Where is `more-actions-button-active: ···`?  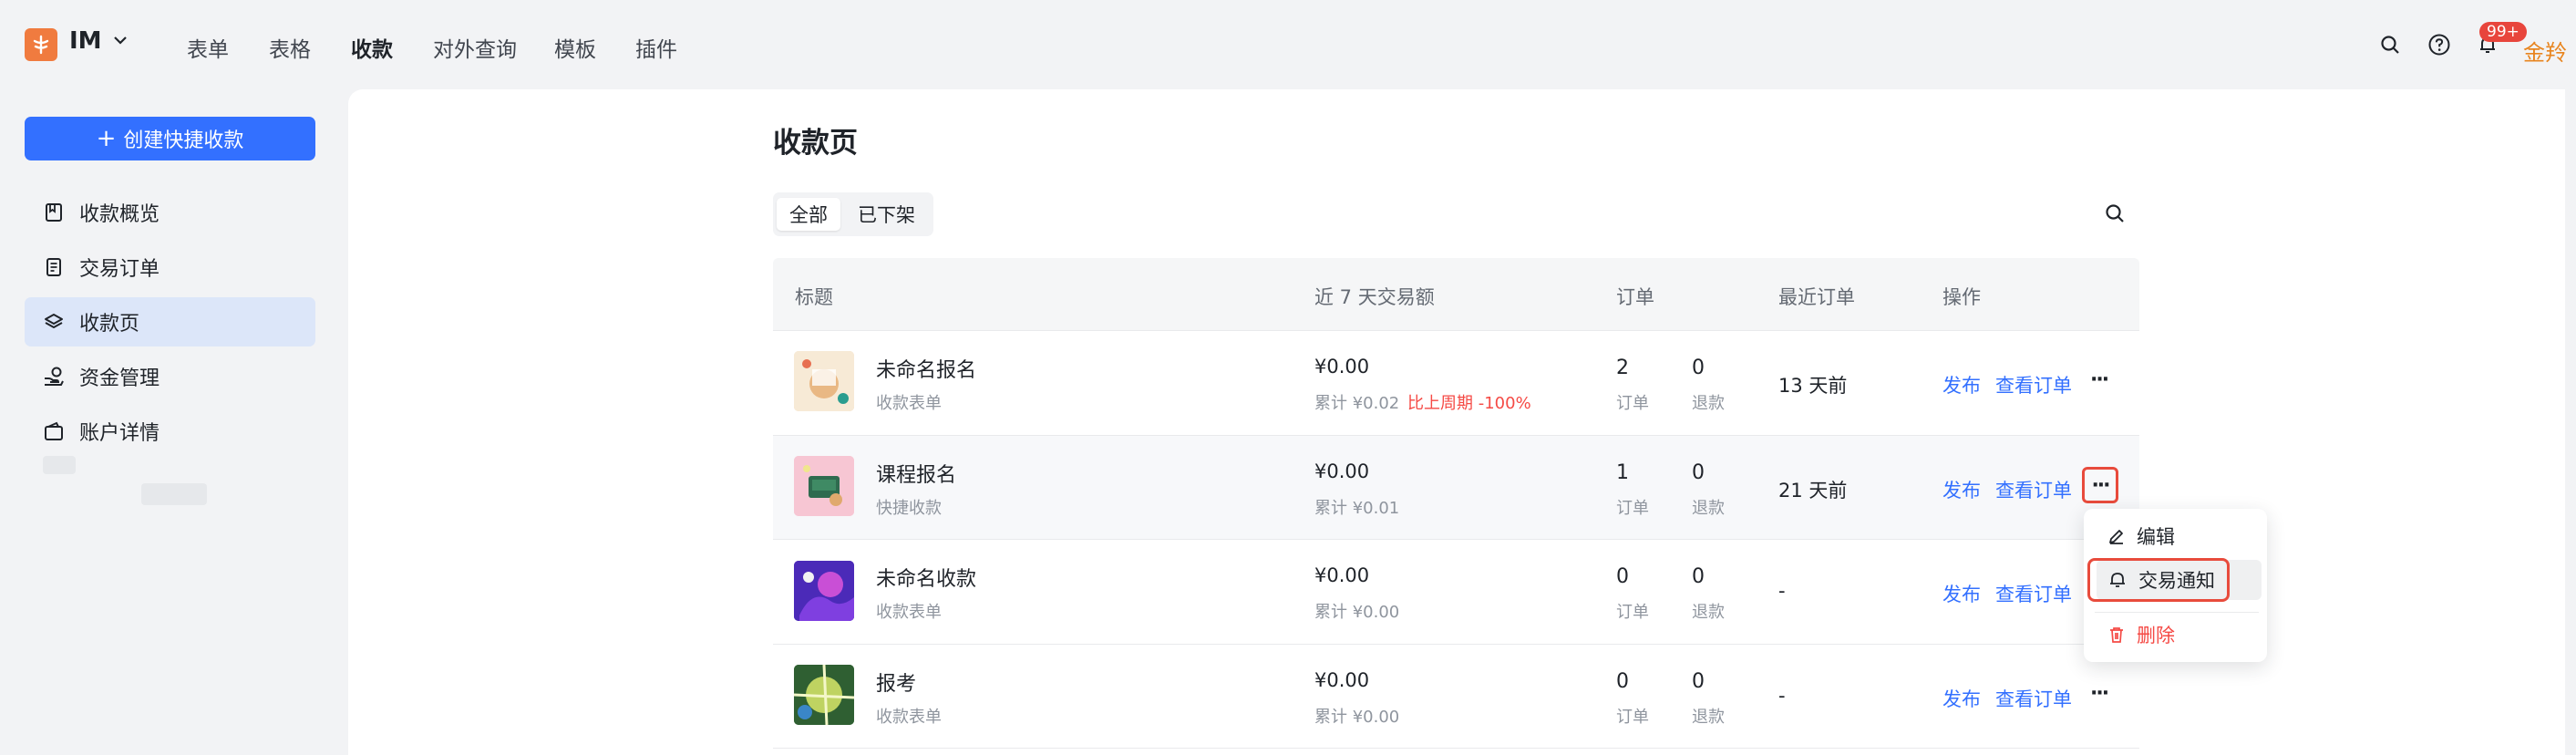
more-actions-button-active: ··· is located at coordinates (2100, 485).